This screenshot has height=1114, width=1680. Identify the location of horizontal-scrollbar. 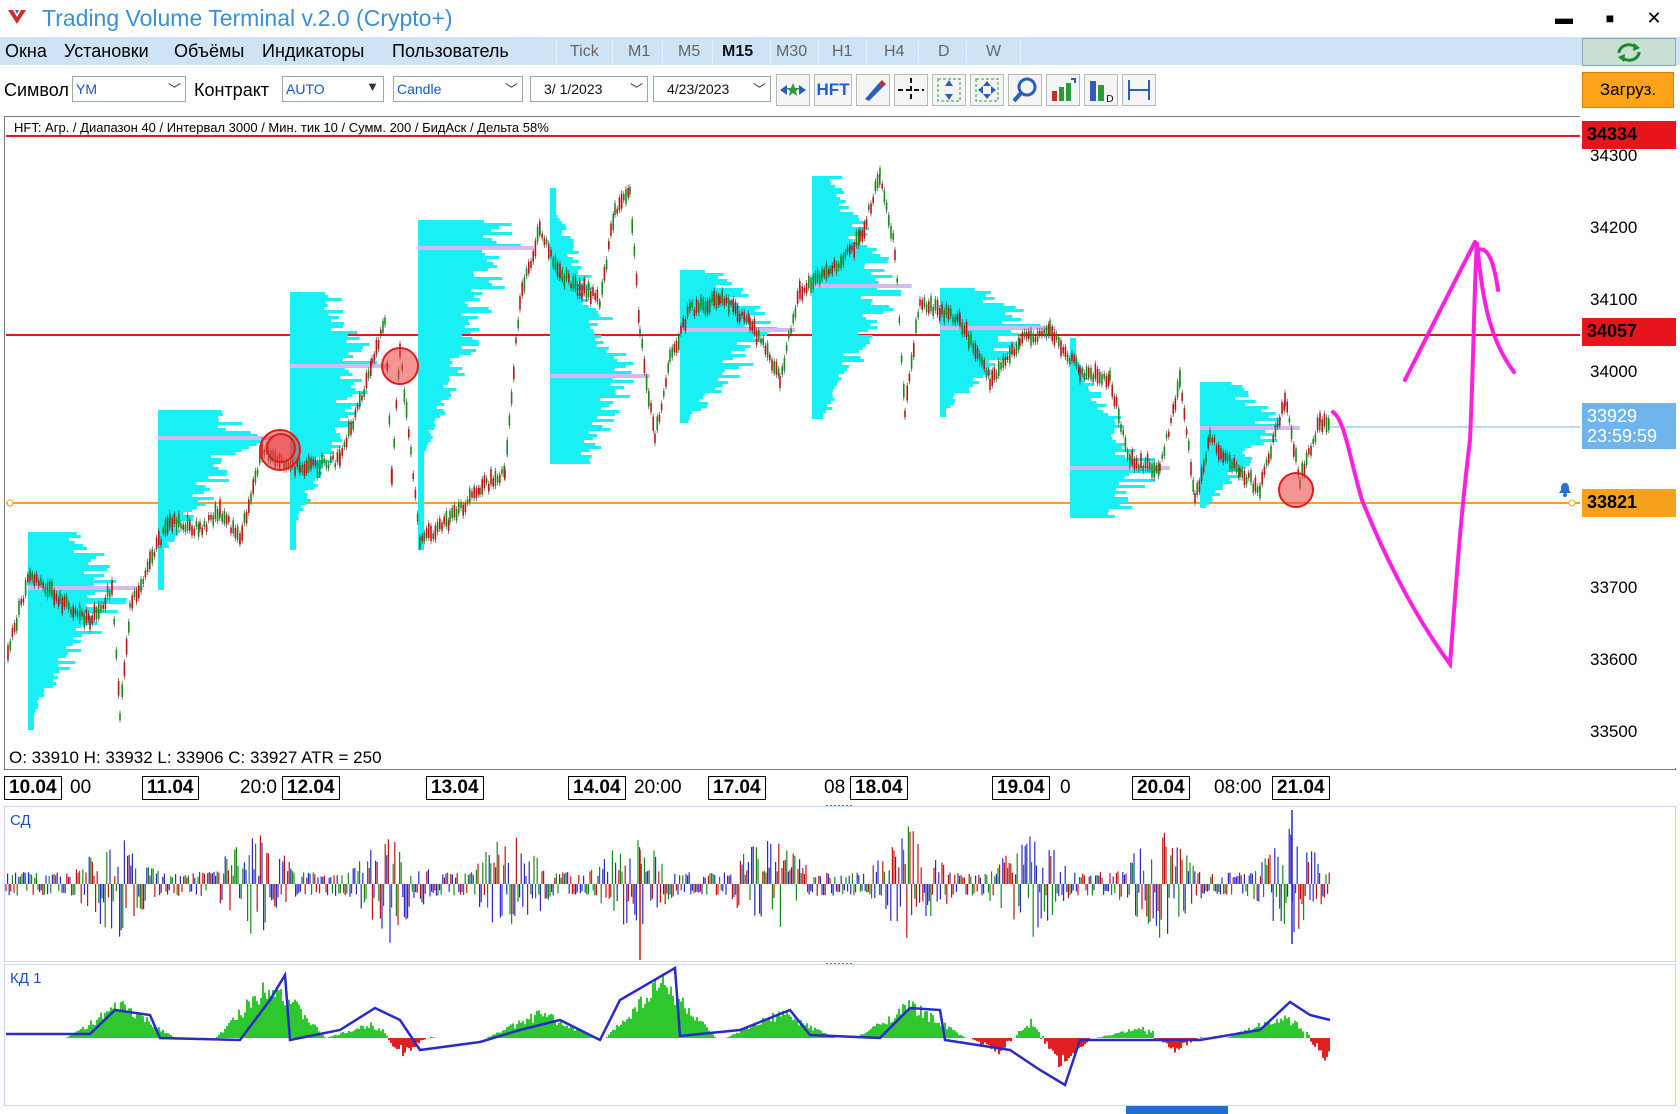
(1177, 1110).